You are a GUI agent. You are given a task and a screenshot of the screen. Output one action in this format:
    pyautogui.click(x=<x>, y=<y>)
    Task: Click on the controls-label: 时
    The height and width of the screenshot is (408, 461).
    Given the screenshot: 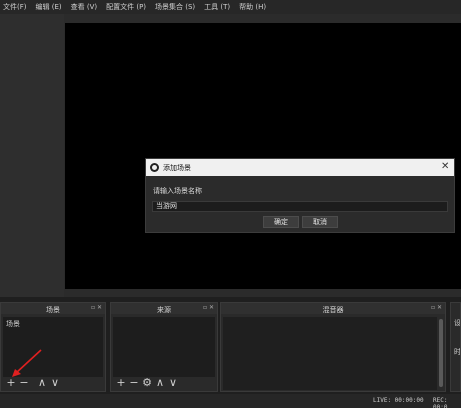 What is the action you would take?
    pyautogui.click(x=457, y=352)
    